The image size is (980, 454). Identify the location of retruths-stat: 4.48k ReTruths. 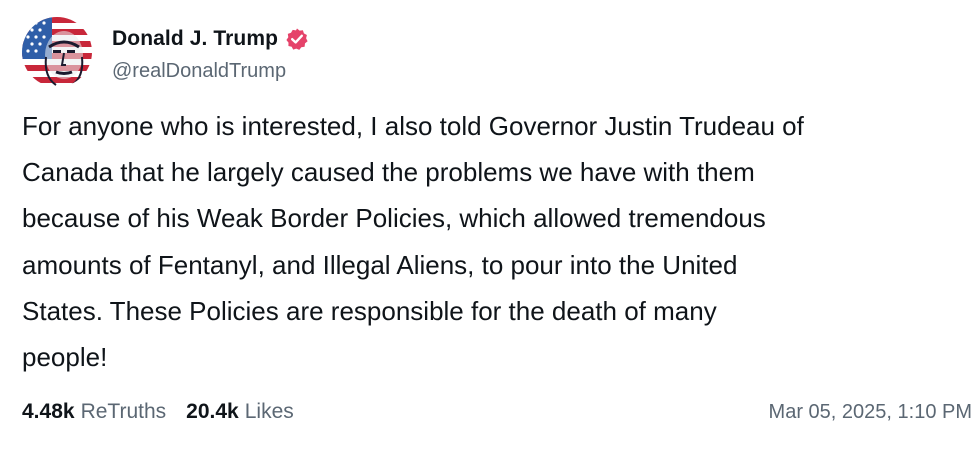
(94, 412).